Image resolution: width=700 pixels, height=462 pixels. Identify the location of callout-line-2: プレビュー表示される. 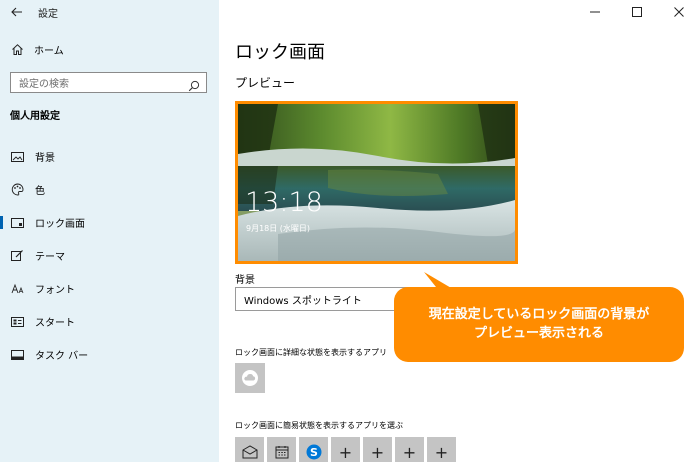
(538, 333).